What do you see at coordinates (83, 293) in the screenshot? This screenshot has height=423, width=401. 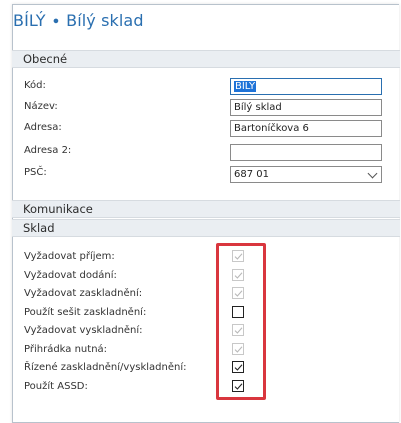 I see `warehouse-option-label: Vyžadovat zaskladnění:` at bounding box center [83, 293].